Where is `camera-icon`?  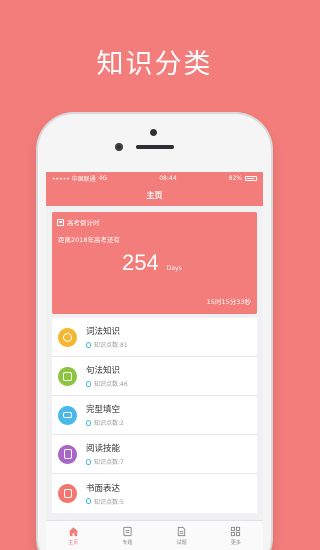
camera-icon is located at coordinates (153, 132).